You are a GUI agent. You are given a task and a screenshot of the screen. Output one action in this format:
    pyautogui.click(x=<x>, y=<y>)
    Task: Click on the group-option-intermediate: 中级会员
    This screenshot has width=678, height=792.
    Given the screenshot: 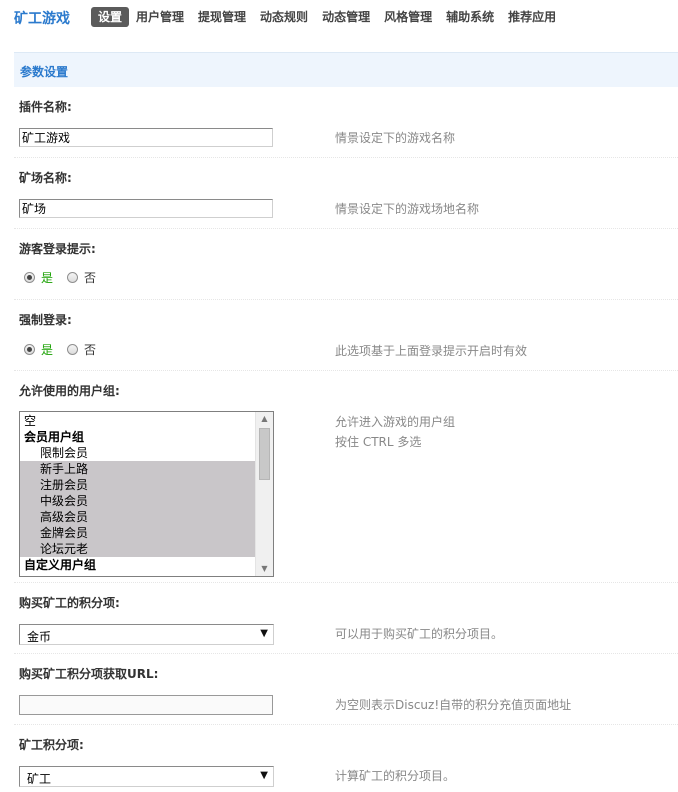 What is the action you would take?
    pyautogui.click(x=138, y=501)
    